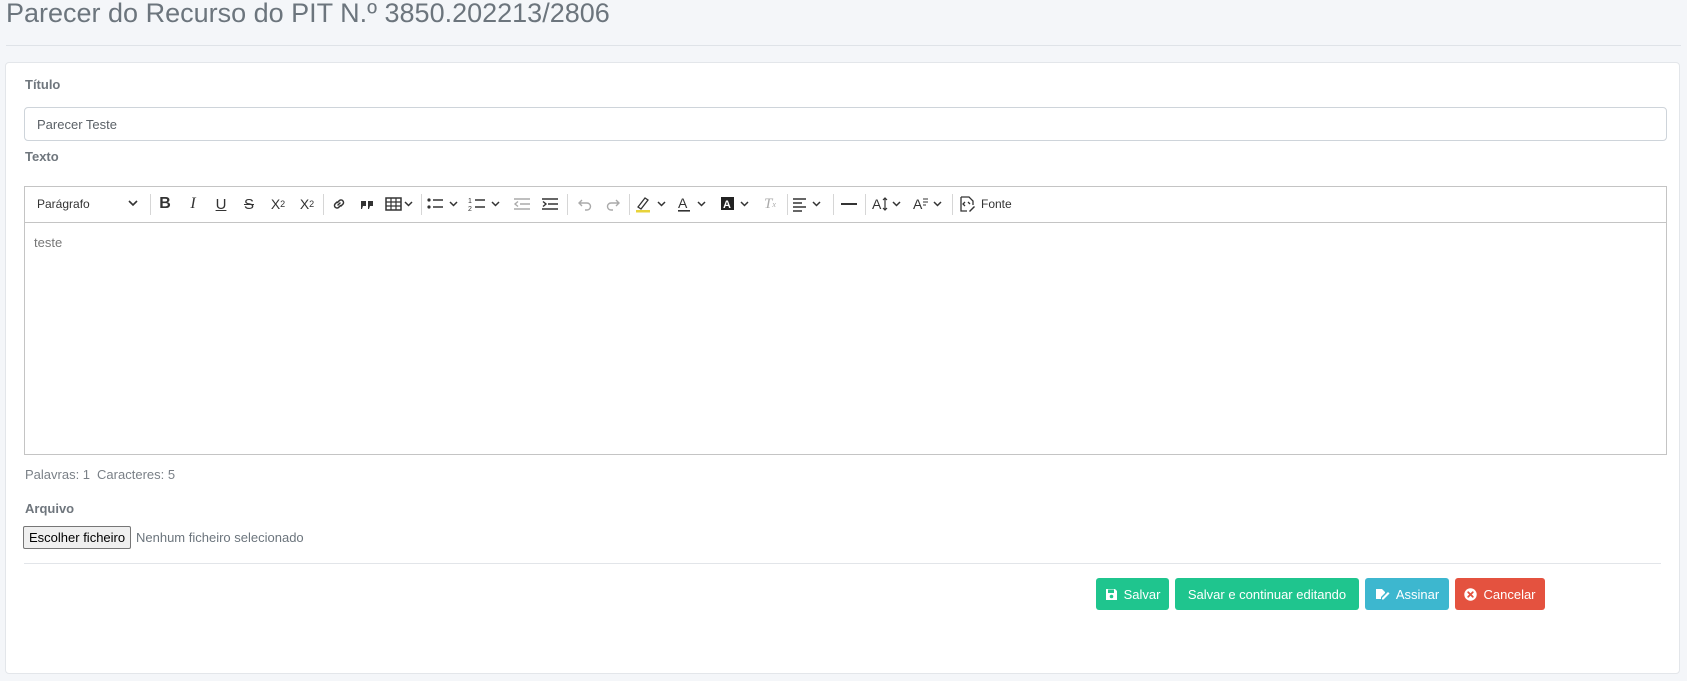 The width and height of the screenshot is (1687, 681). I want to click on remove-format-icon: Tx, so click(770, 204).